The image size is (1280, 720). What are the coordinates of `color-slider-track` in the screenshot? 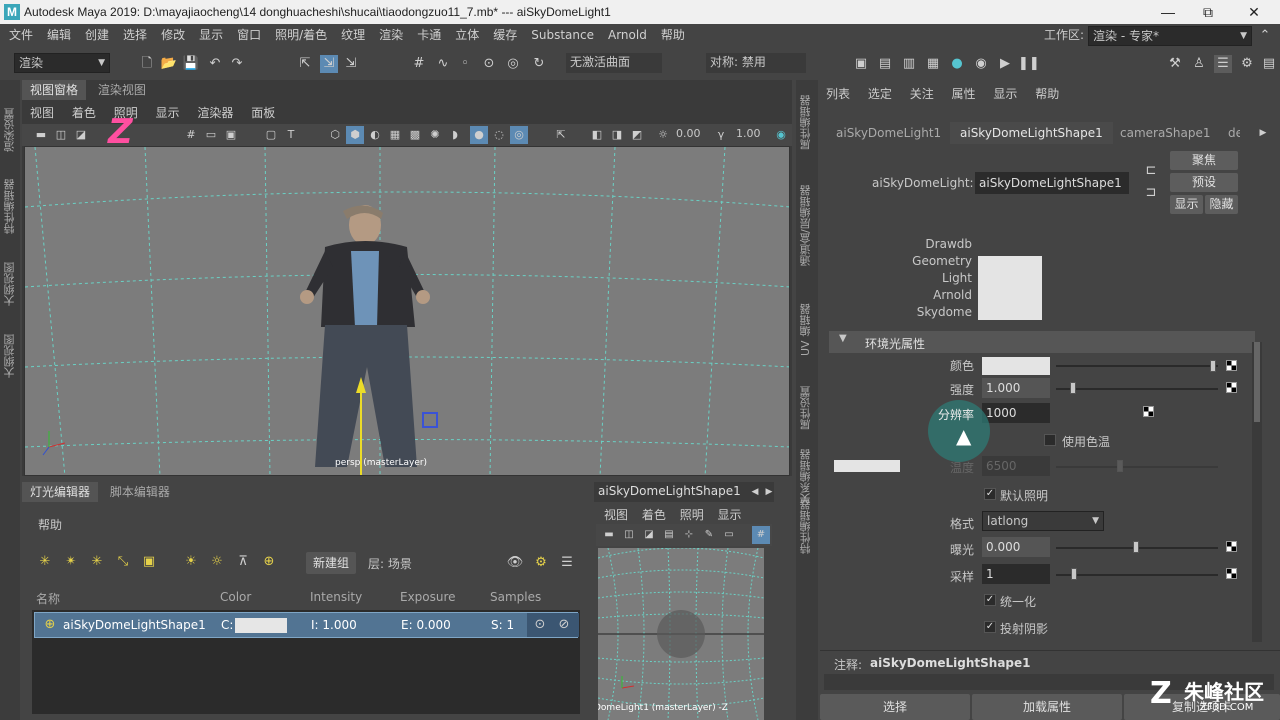 It's located at (1137, 366).